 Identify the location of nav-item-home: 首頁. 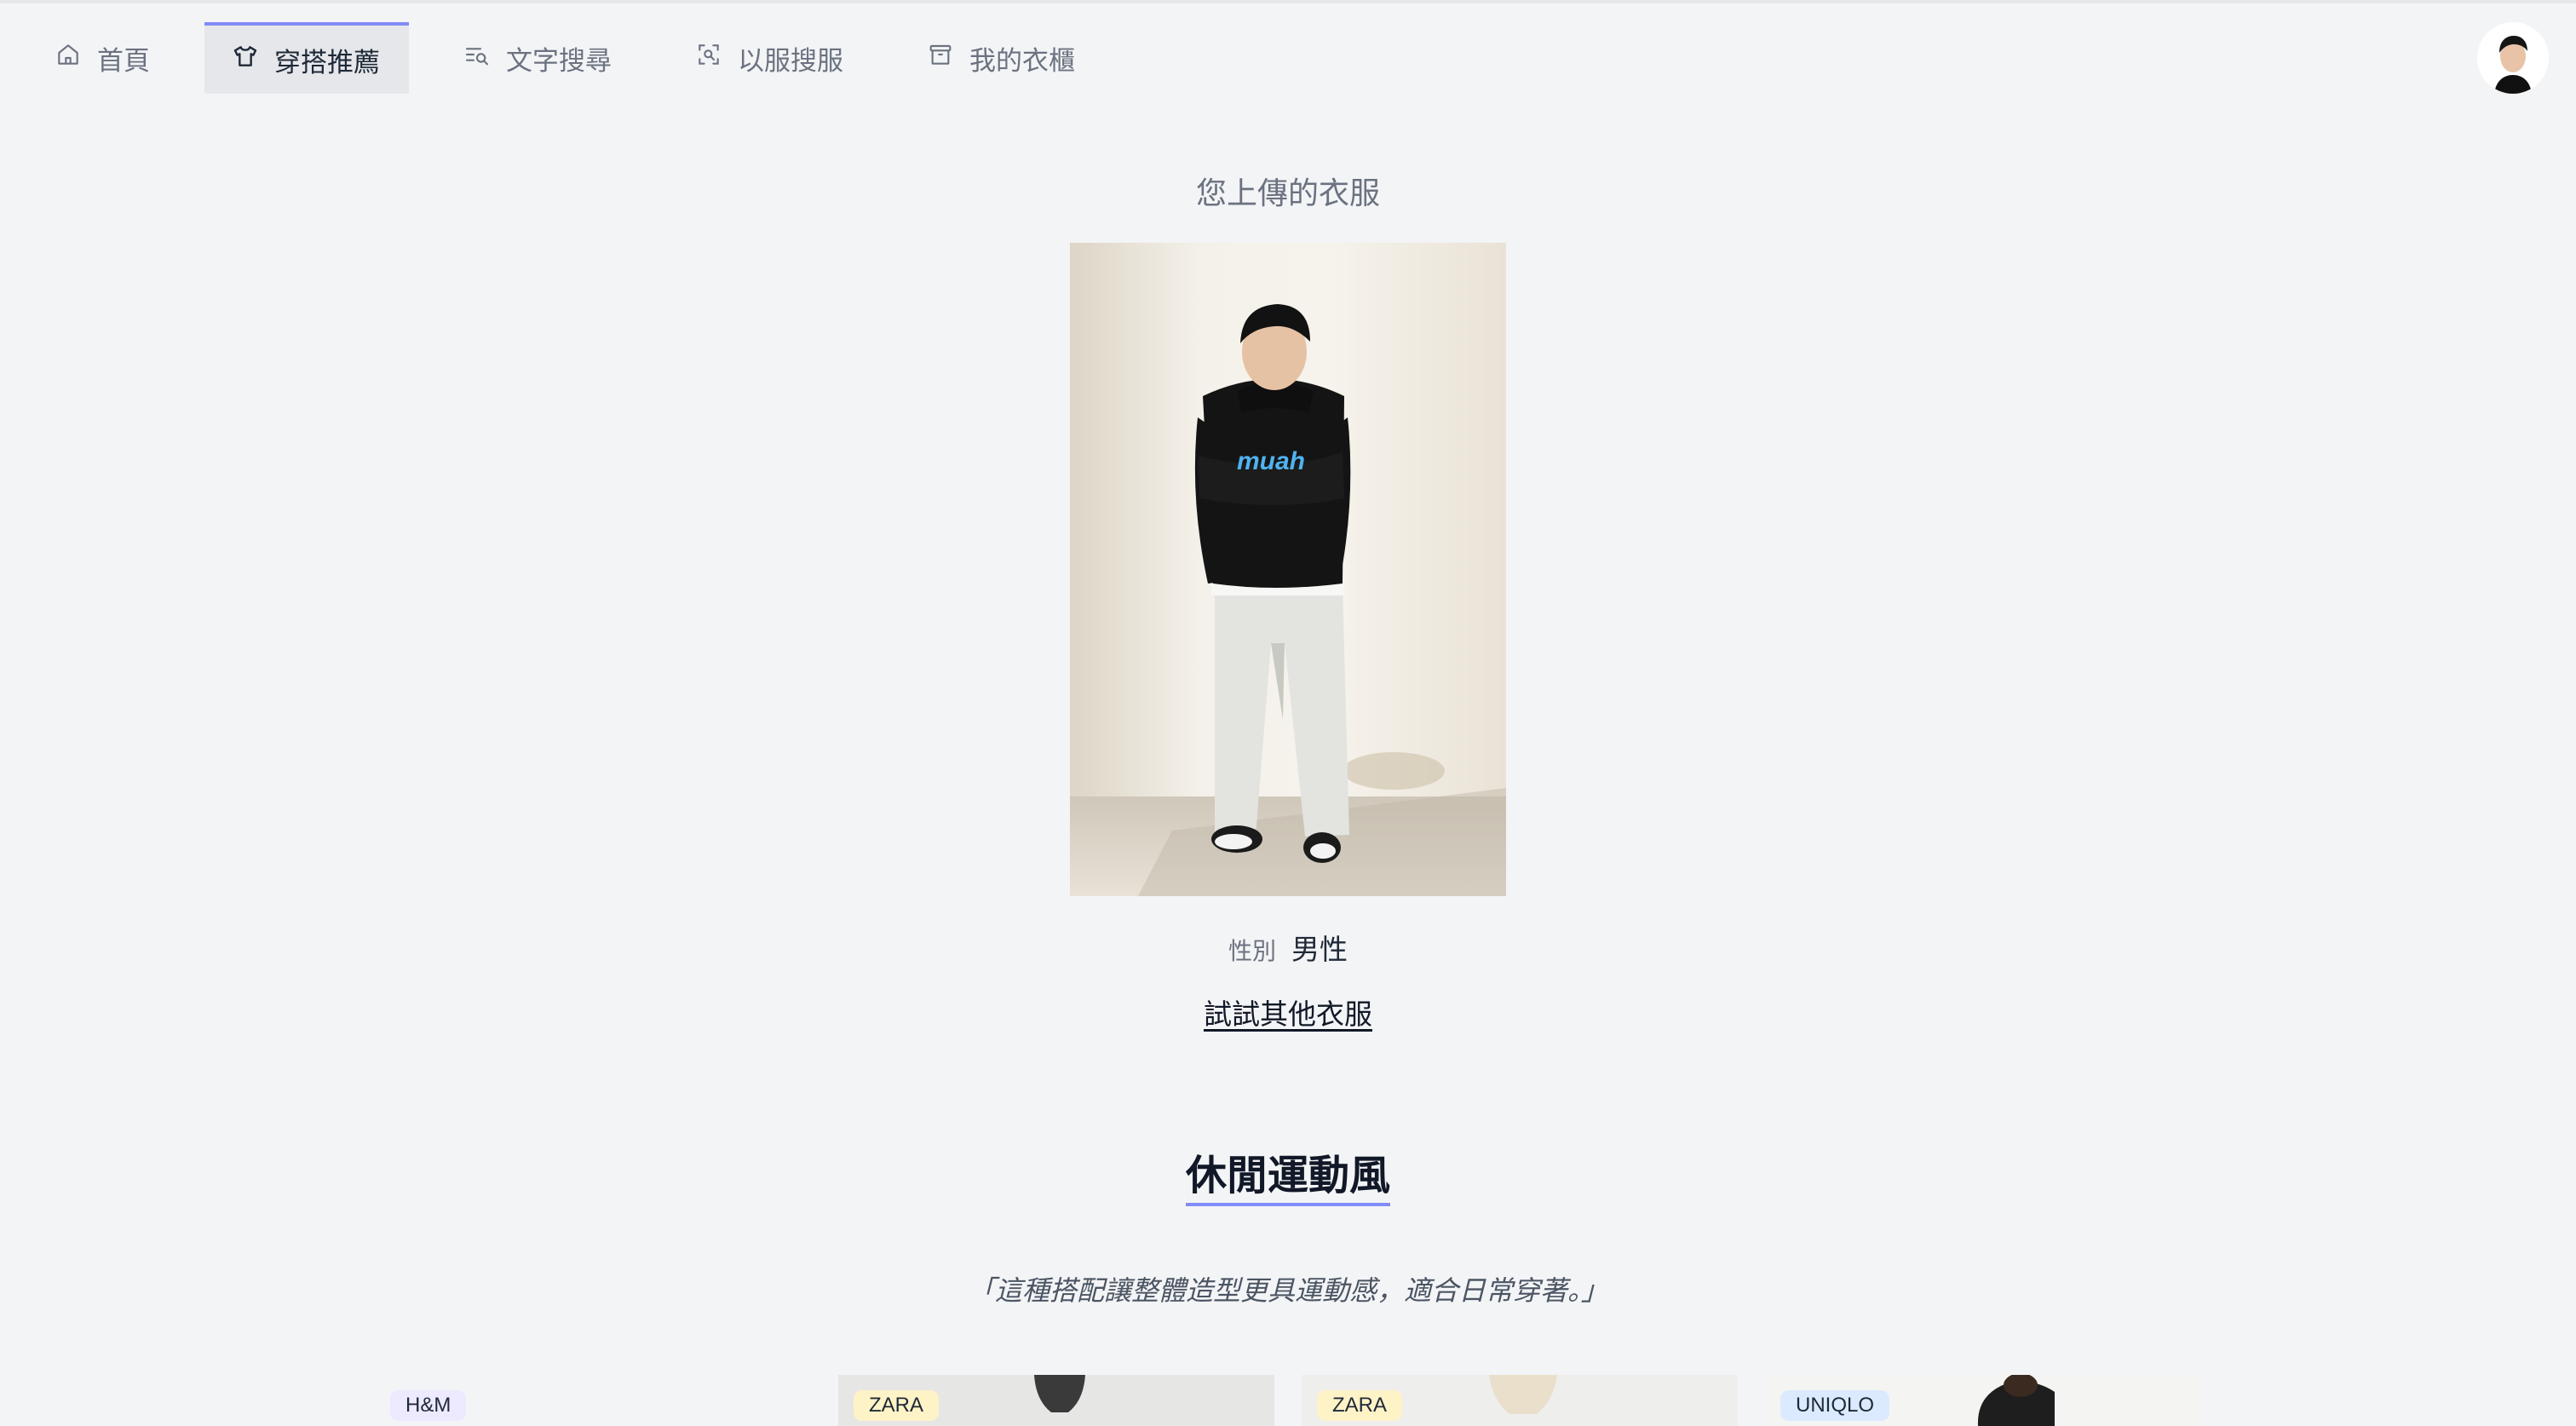
(102, 58).